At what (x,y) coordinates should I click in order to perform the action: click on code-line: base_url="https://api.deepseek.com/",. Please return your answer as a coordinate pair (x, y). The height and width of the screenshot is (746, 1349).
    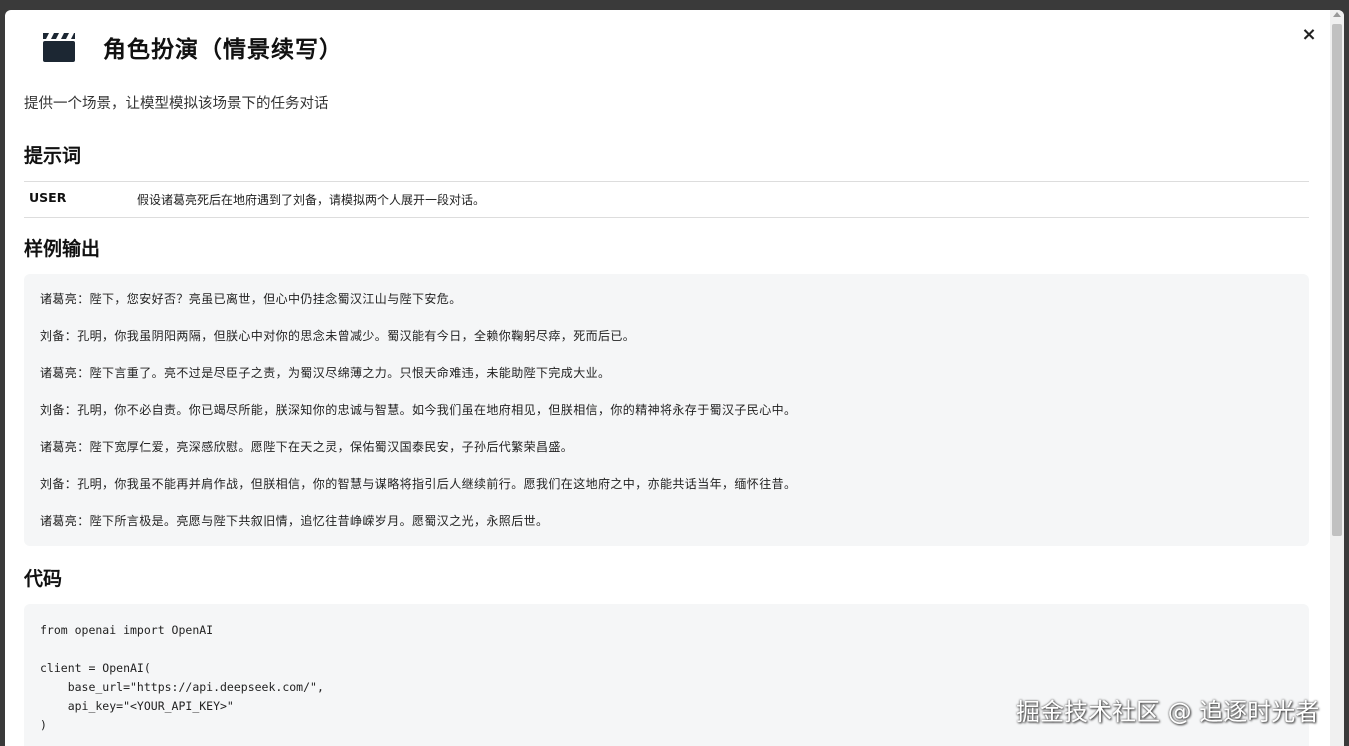
    Looking at the image, I should click on (182, 687).